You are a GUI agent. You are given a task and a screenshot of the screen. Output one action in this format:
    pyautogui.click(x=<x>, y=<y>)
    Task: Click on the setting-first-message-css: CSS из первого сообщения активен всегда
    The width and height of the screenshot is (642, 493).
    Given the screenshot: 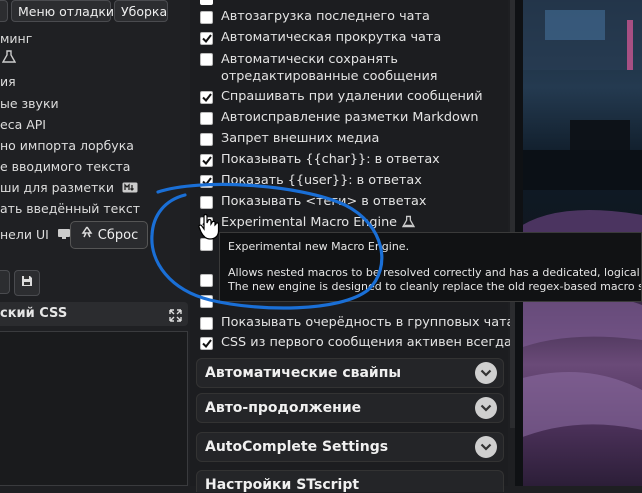 What is the action you would take?
    pyautogui.click(x=356, y=342)
    